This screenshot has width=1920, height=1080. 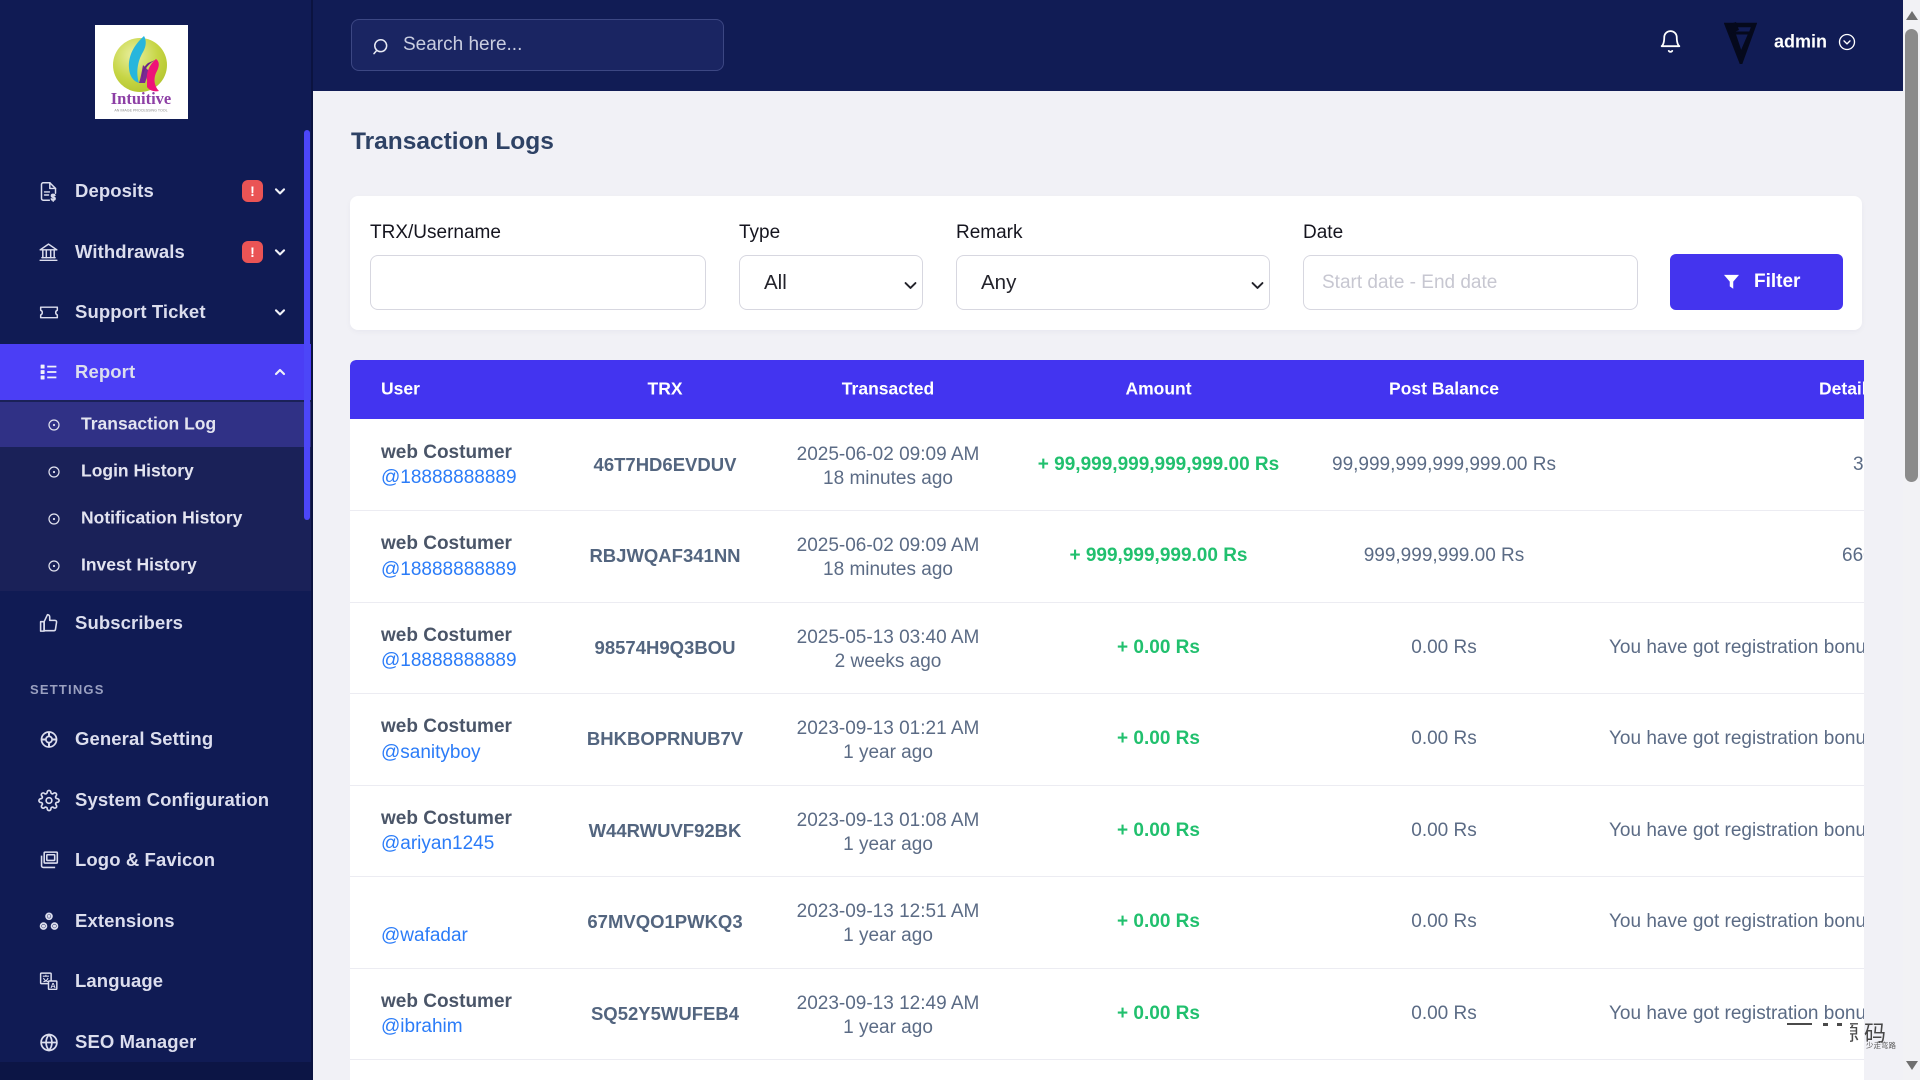 I want to click on svg-text: Intuitive, so click(x=141, y=98).